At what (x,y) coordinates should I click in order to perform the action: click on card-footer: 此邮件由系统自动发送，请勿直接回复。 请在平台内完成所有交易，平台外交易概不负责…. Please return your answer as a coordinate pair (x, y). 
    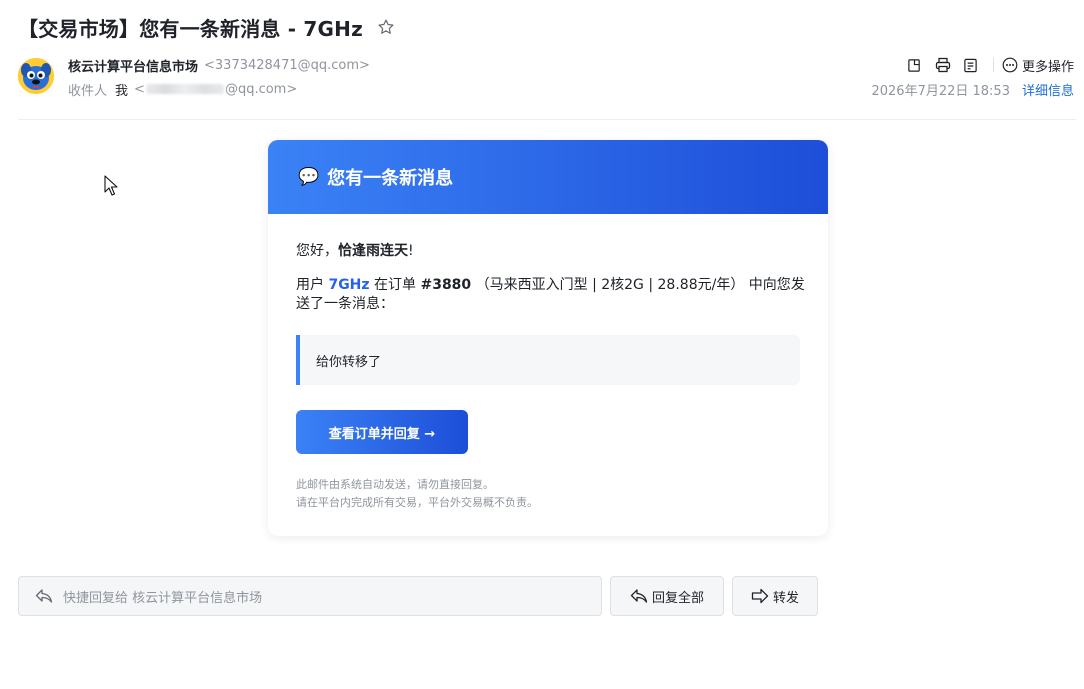
    Looking at the image, I should click on (417, 494).